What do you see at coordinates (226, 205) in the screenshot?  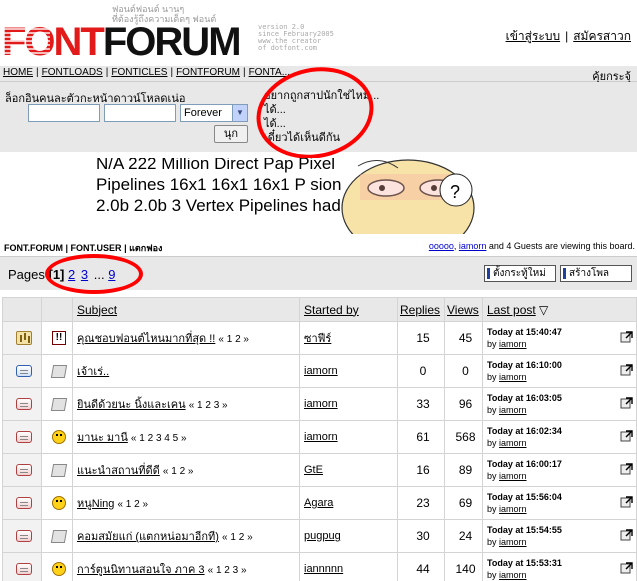 I see `banner-line: 2.0b 2.0b 3 Vertex Pipelines hader` at bounding box center [226, 205].